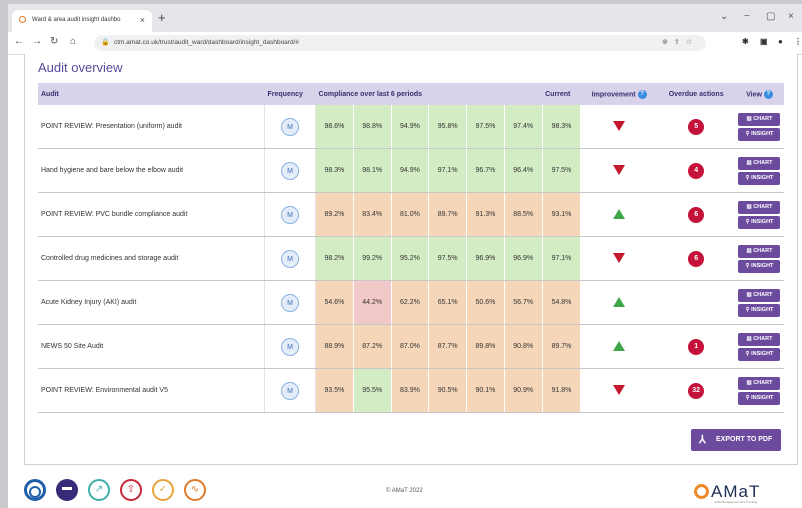 The width and height of the screenshot is (802, 508). What do you see at coordinates (724, 16) in the screenshot?
I see `tab-search-chevron-icon: ⌄` at bounding box center [724, 16].